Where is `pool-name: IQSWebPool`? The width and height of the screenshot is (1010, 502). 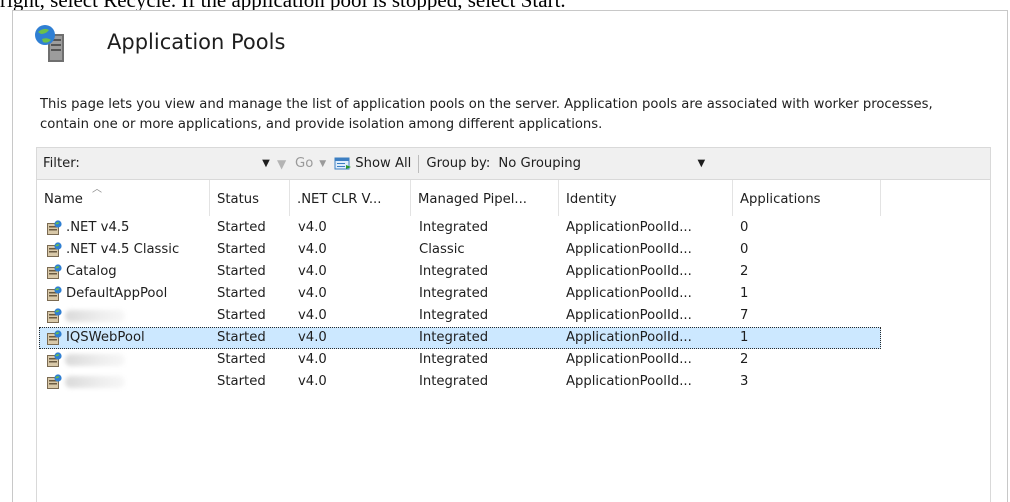 pool-name: IQSWebPool is located at coordinates (105, 337).